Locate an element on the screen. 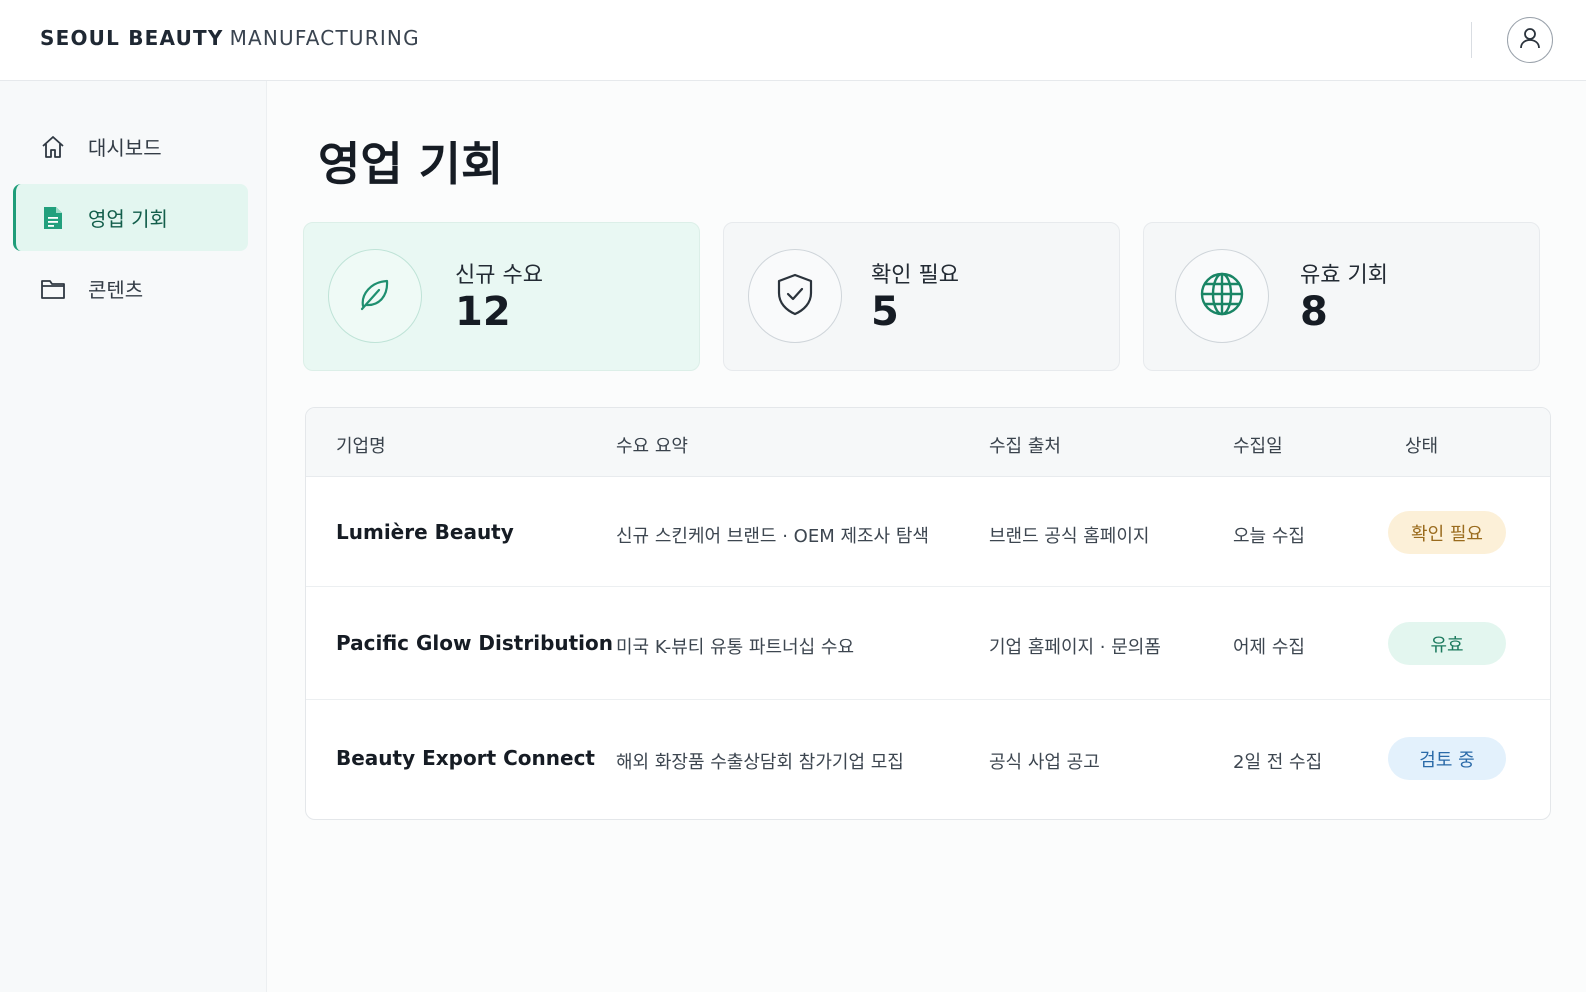 The image size is (1586, 992). sidebar-item-label: 콘텐츠 is located at coordinates (116, 290).